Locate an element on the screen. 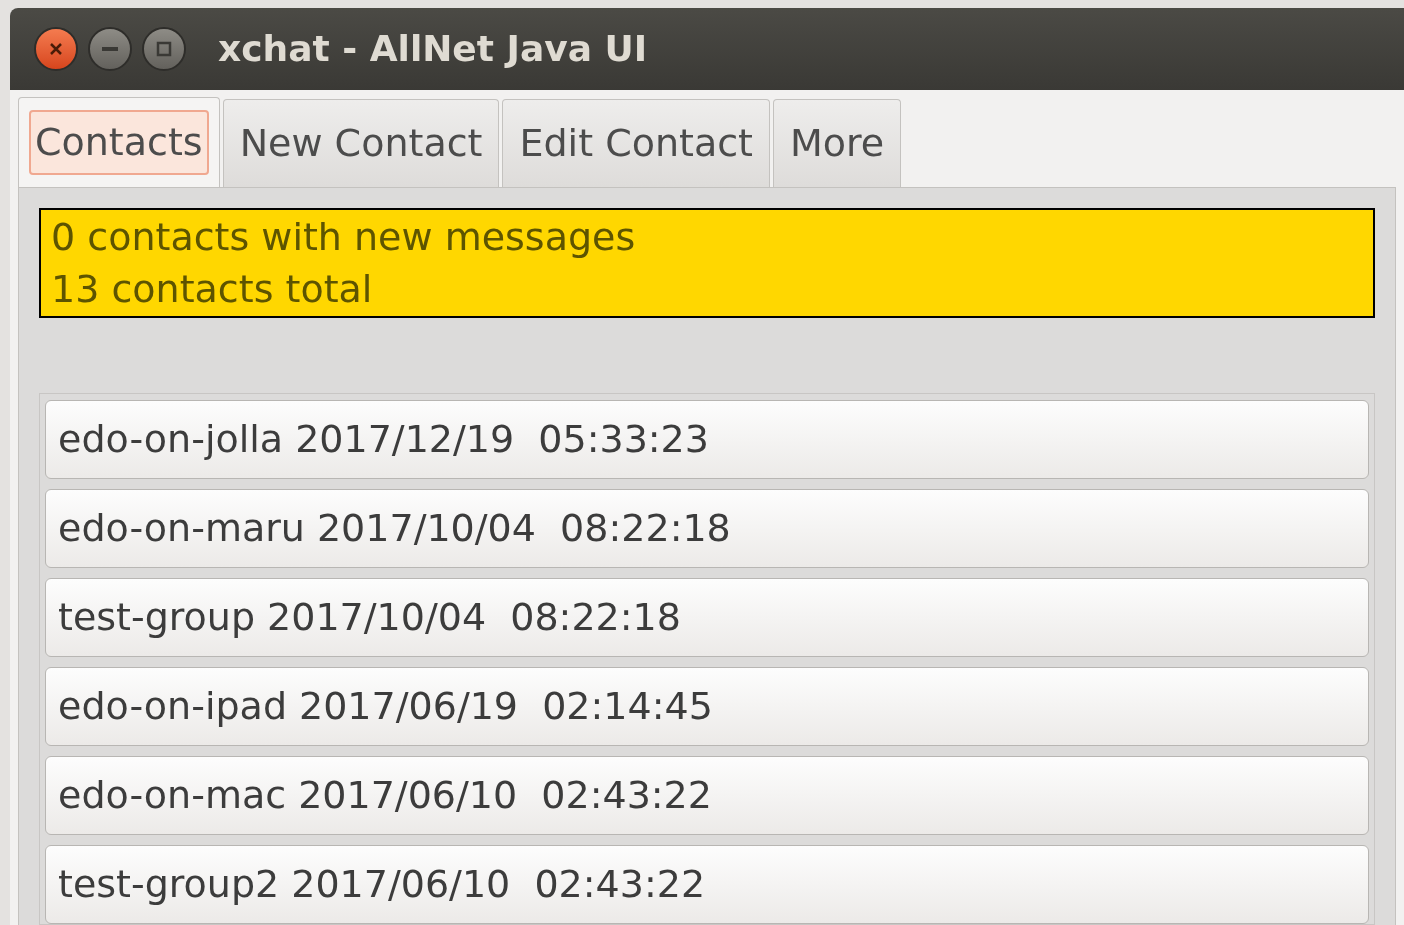  minimize-button is located at coordinates (110, 49).